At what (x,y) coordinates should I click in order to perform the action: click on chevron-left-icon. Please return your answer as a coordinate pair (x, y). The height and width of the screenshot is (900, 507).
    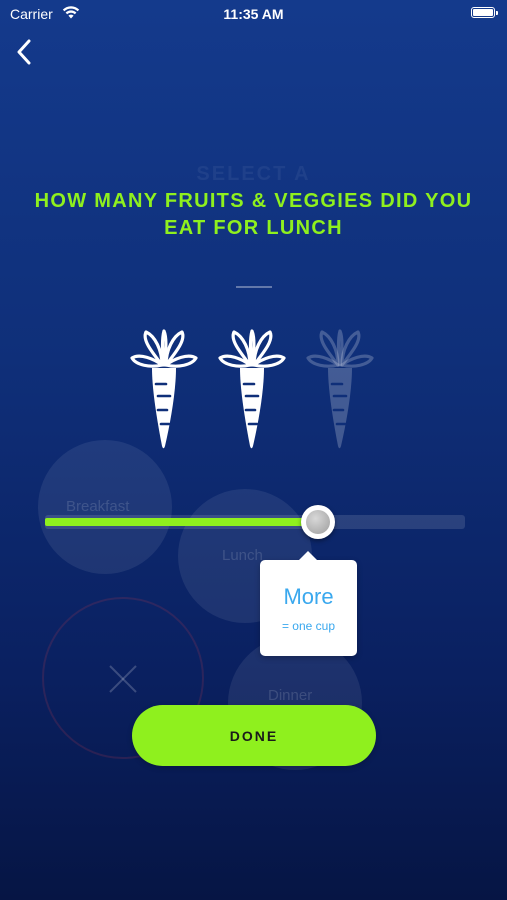
    Looking at the image, I should click on (24, 52).